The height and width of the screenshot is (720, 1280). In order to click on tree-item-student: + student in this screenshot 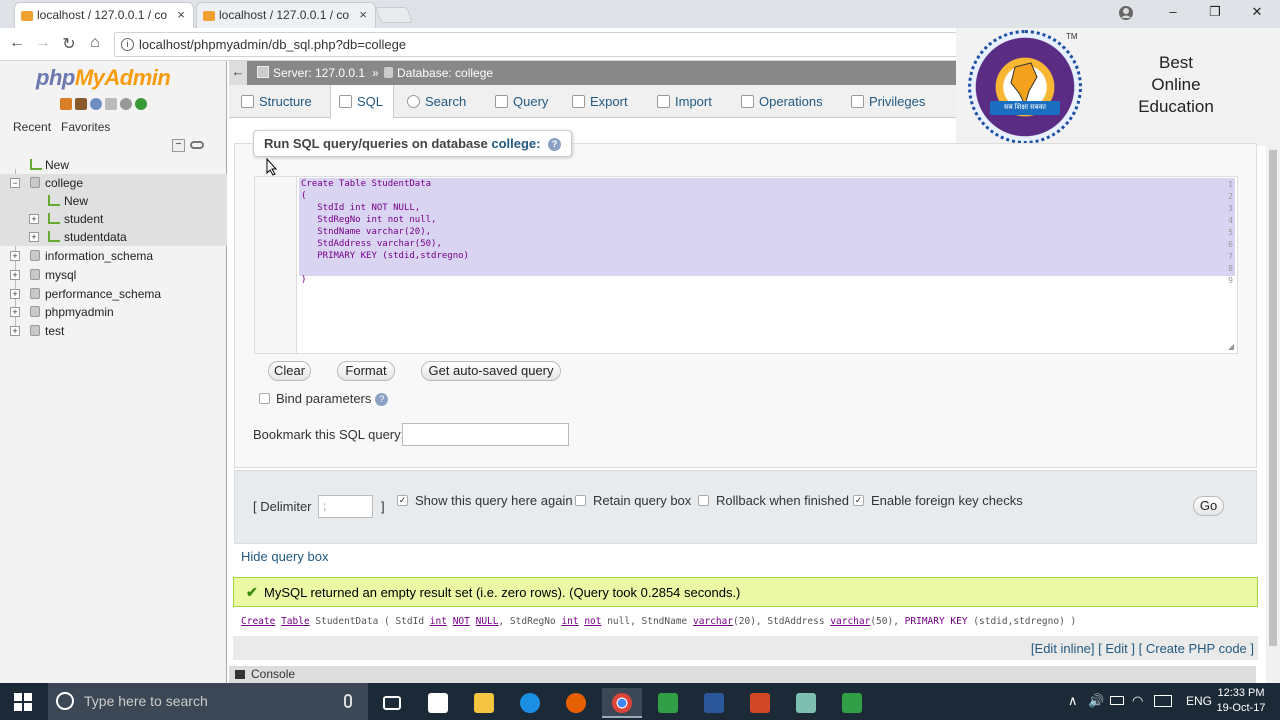, I will do `click(113, 219)`.